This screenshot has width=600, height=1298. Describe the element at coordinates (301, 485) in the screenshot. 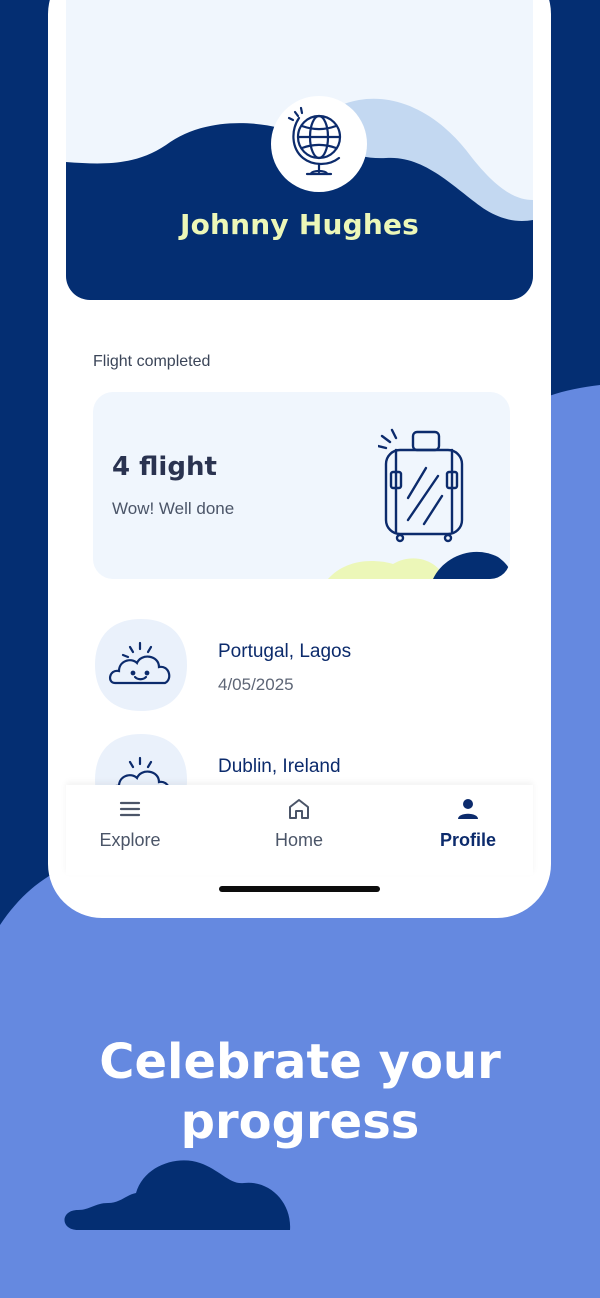

I see `flights-card: 4 flight Wow! Well done` at that location.